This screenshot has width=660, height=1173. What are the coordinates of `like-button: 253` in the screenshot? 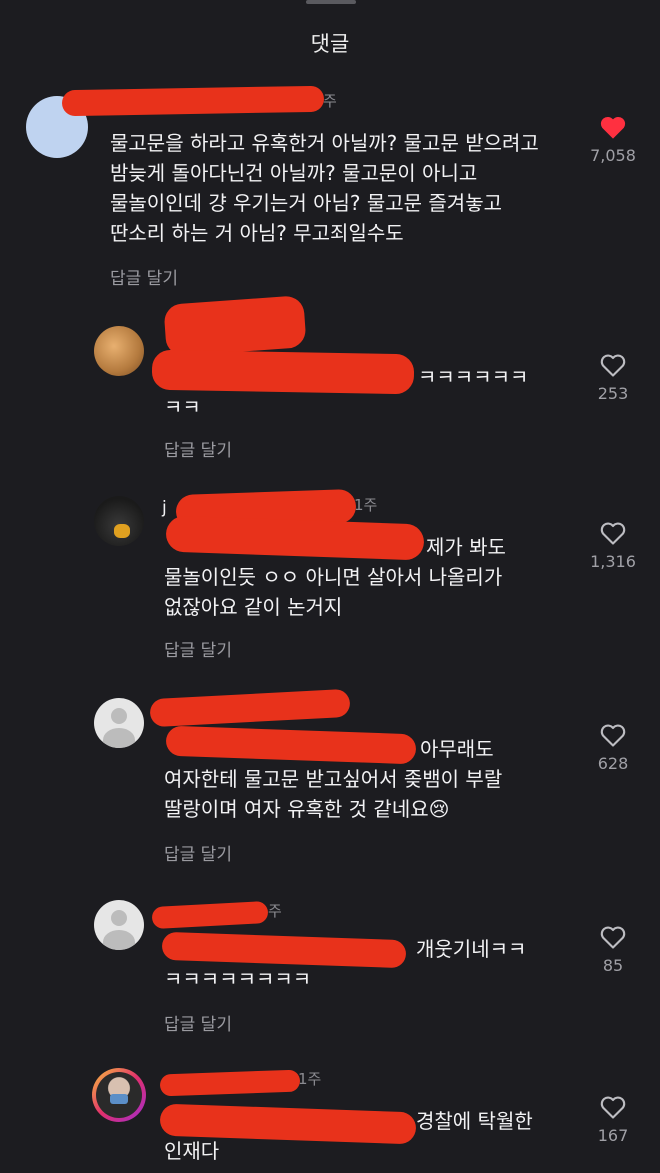 It's located at (613, 377).